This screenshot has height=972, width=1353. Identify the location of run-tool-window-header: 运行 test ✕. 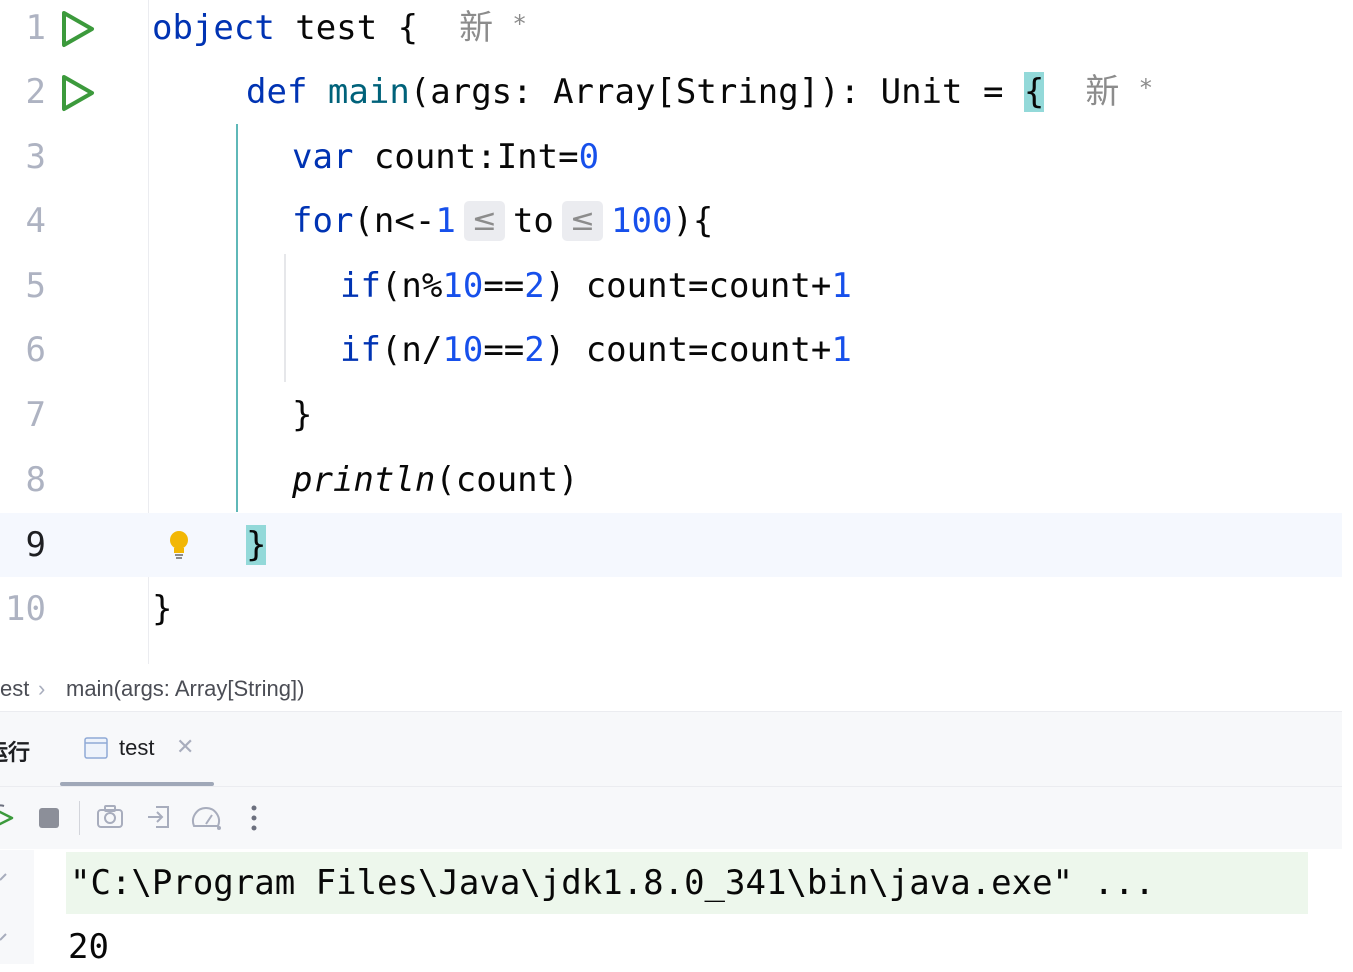
(671, 749).